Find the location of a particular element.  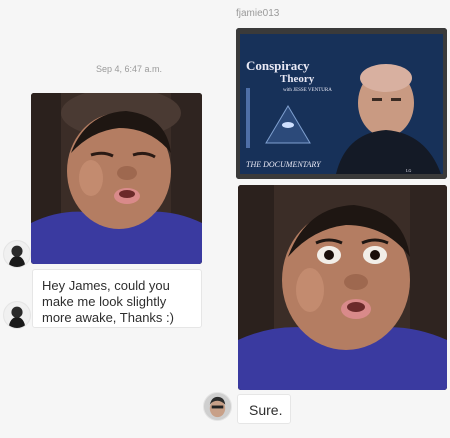

message-timestamp: Sep 4, 6:47 a.m. is located at coordinates (129, 69).